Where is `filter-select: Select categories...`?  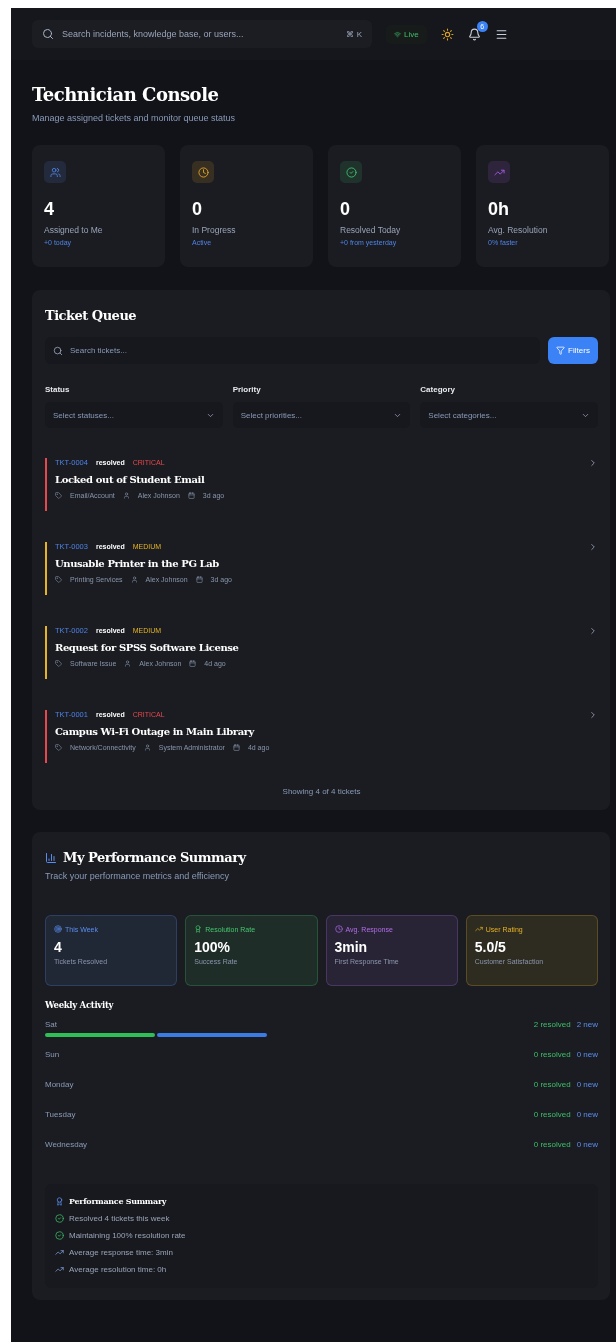 filter-select: Select categories... is located at coordinates (509, 415).